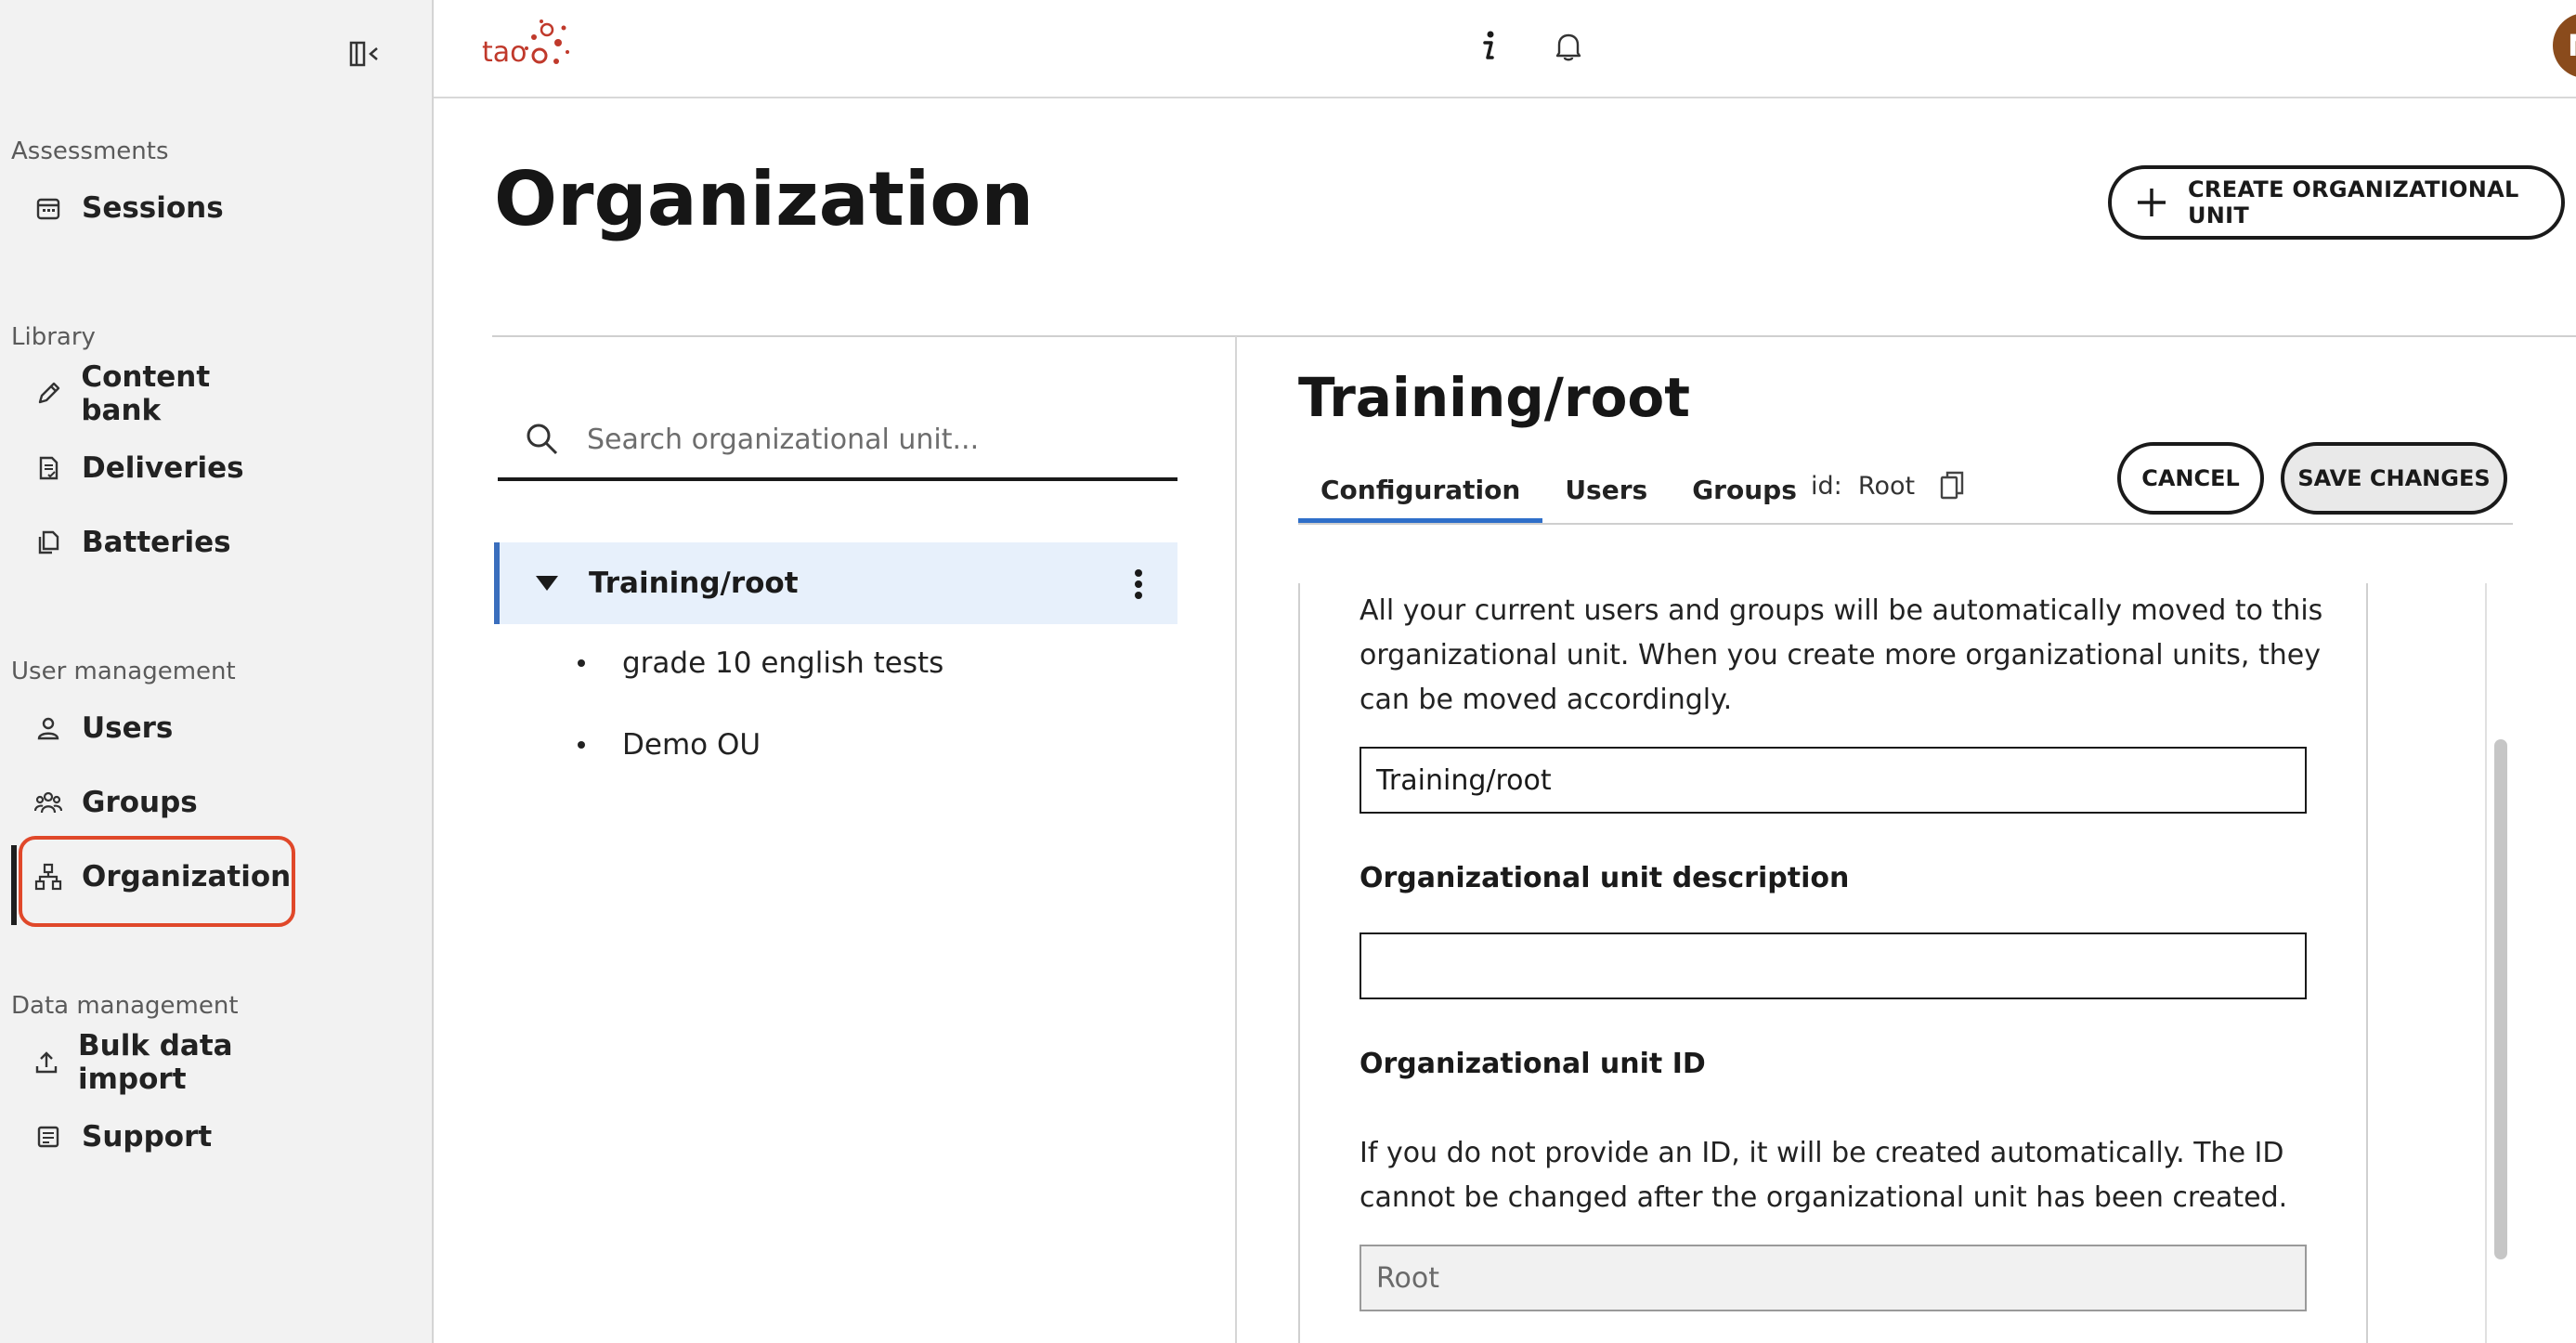  I want to click on tab-configuration: Configuration, so click(1420, 490).